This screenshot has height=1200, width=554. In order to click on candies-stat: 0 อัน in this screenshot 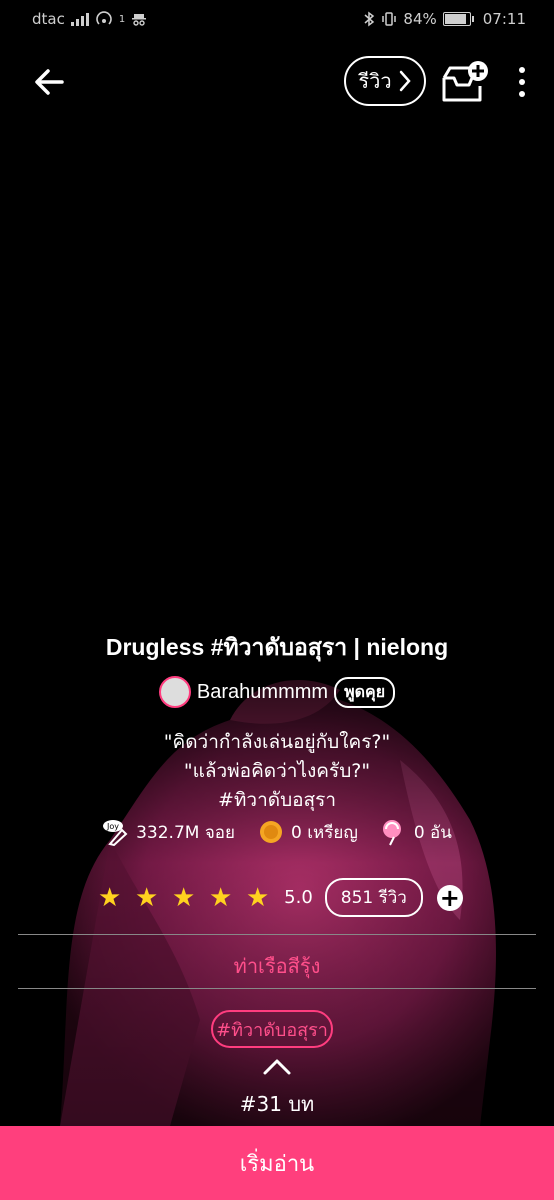, I will do `click(416, 832)`.